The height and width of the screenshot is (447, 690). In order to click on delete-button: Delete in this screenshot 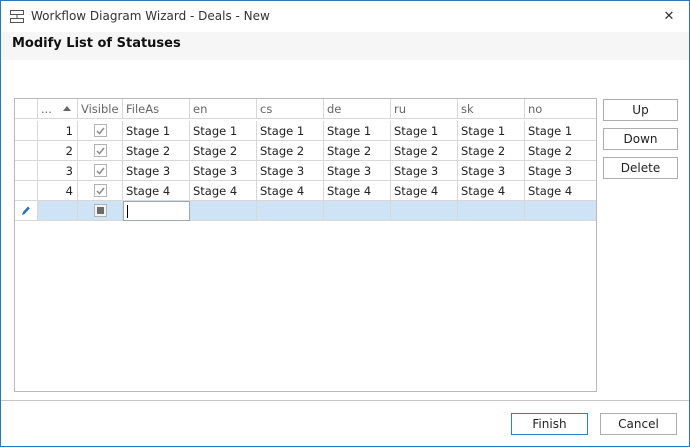, I will do `click(640, 168)`.